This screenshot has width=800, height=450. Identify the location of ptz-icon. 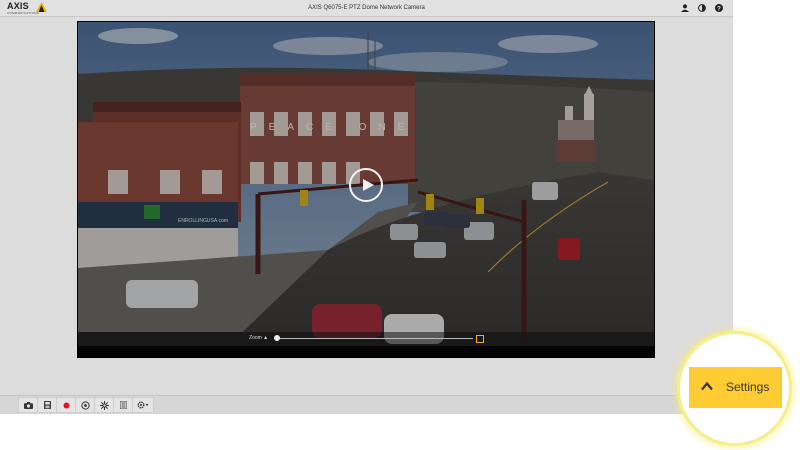
(85, 405).